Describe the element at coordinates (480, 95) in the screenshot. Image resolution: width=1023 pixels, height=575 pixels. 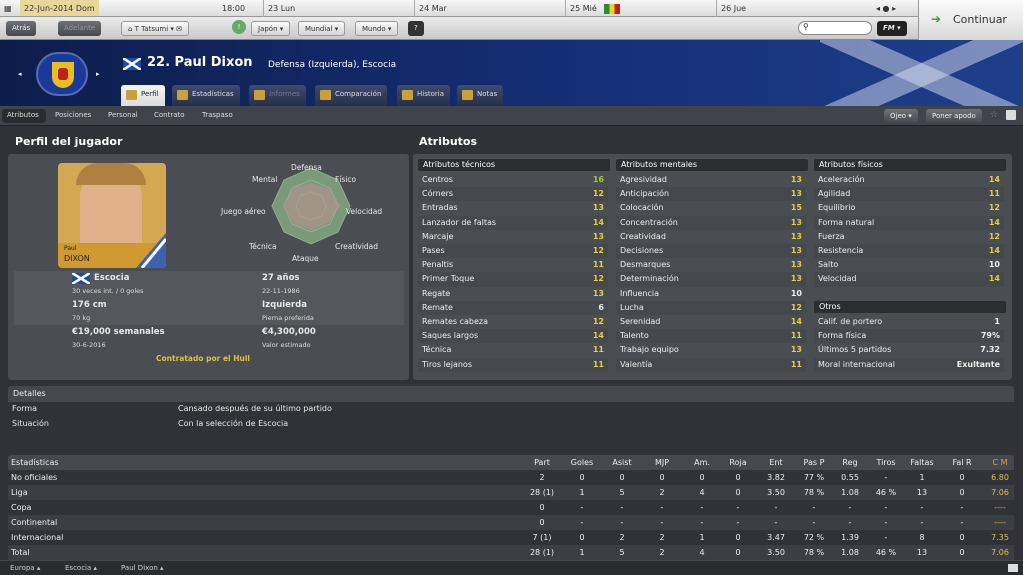
I see `tab-notas: Notas` at that location.